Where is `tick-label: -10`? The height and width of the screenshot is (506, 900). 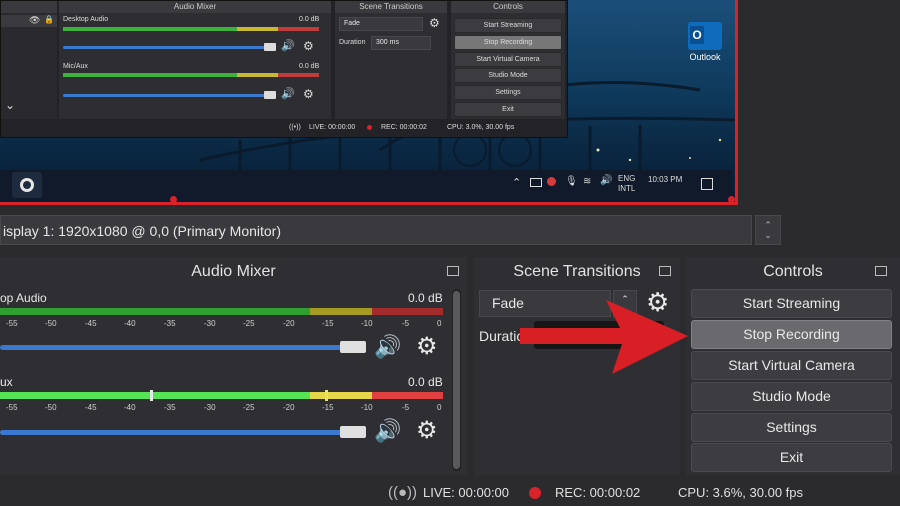 tick-label: -10 is located at coordinates (367, 323).